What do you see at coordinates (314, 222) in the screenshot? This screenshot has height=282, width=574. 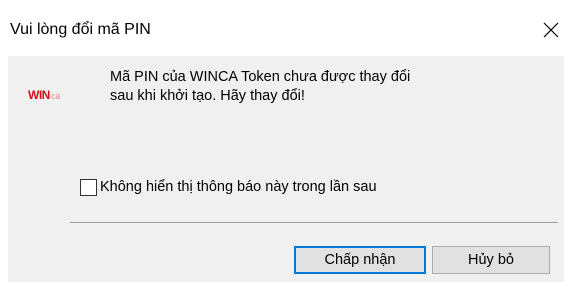 I see `separator` at bounding box center [314, 222].